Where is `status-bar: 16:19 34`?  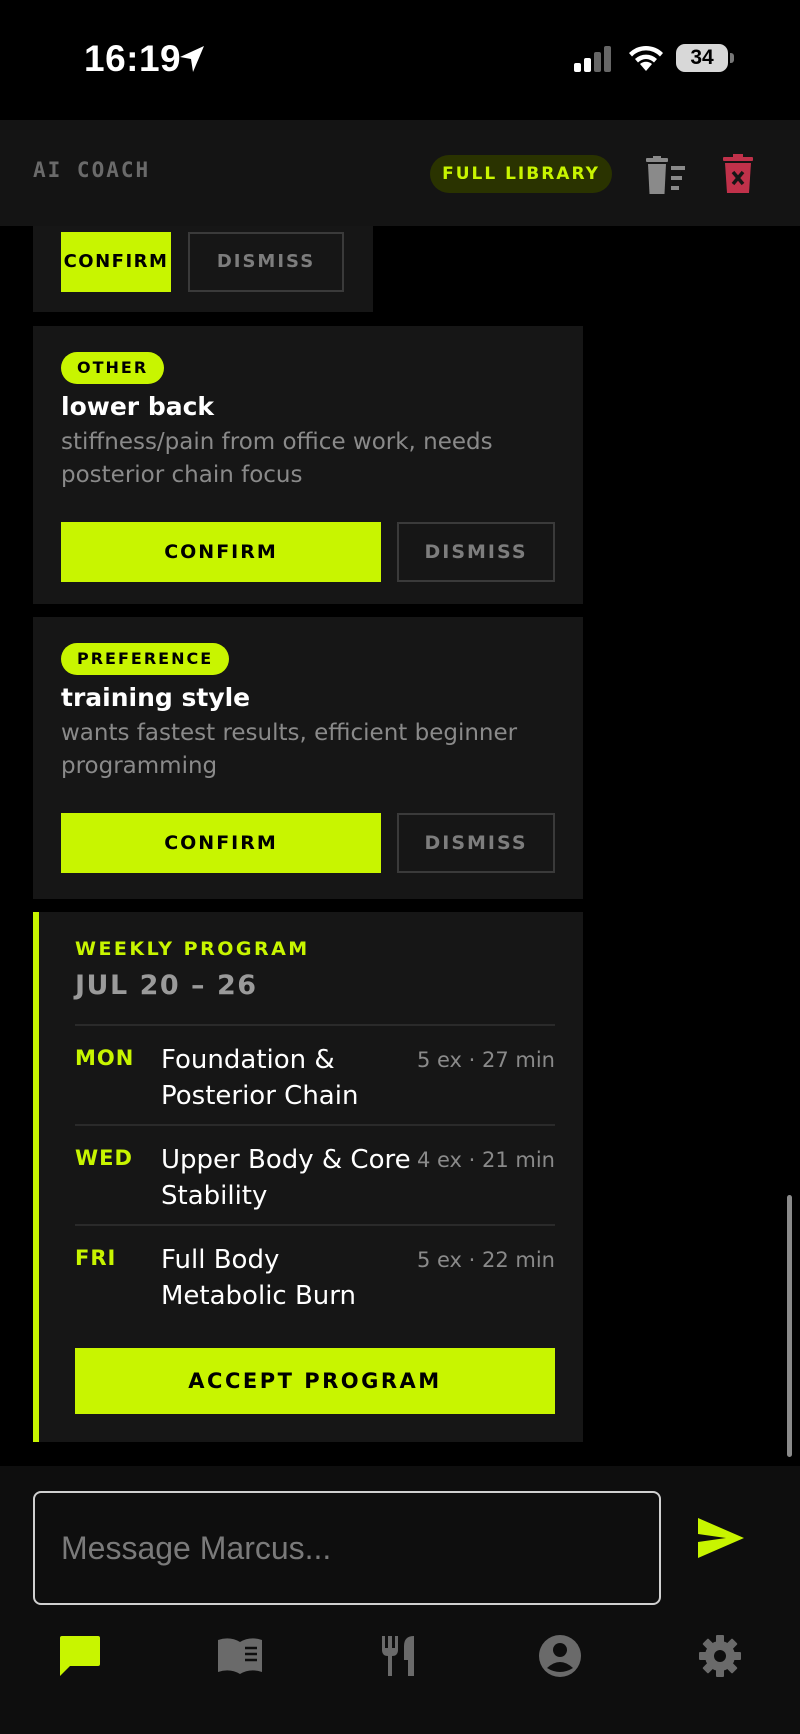 status-bar: 16:19 34 is located at coordinates (400, 60).